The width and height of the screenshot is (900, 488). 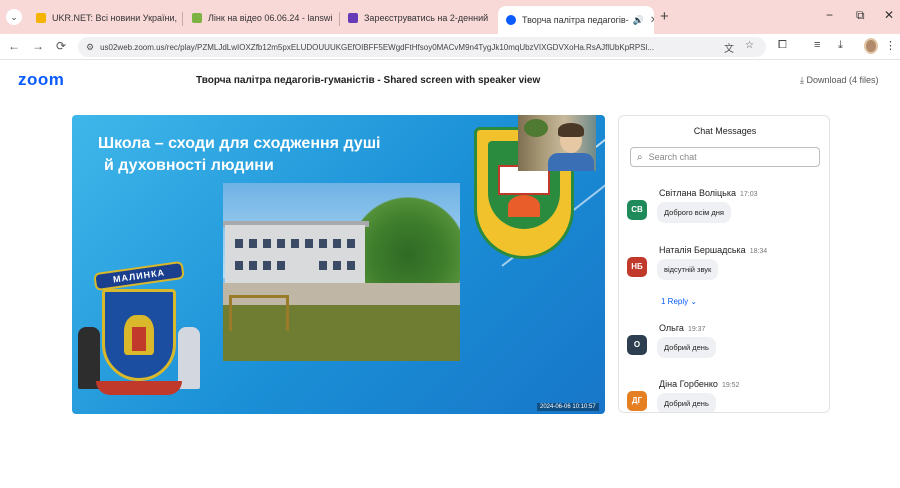 I want to click on maximize-icon: ⧉, so click(x=860, y=15).